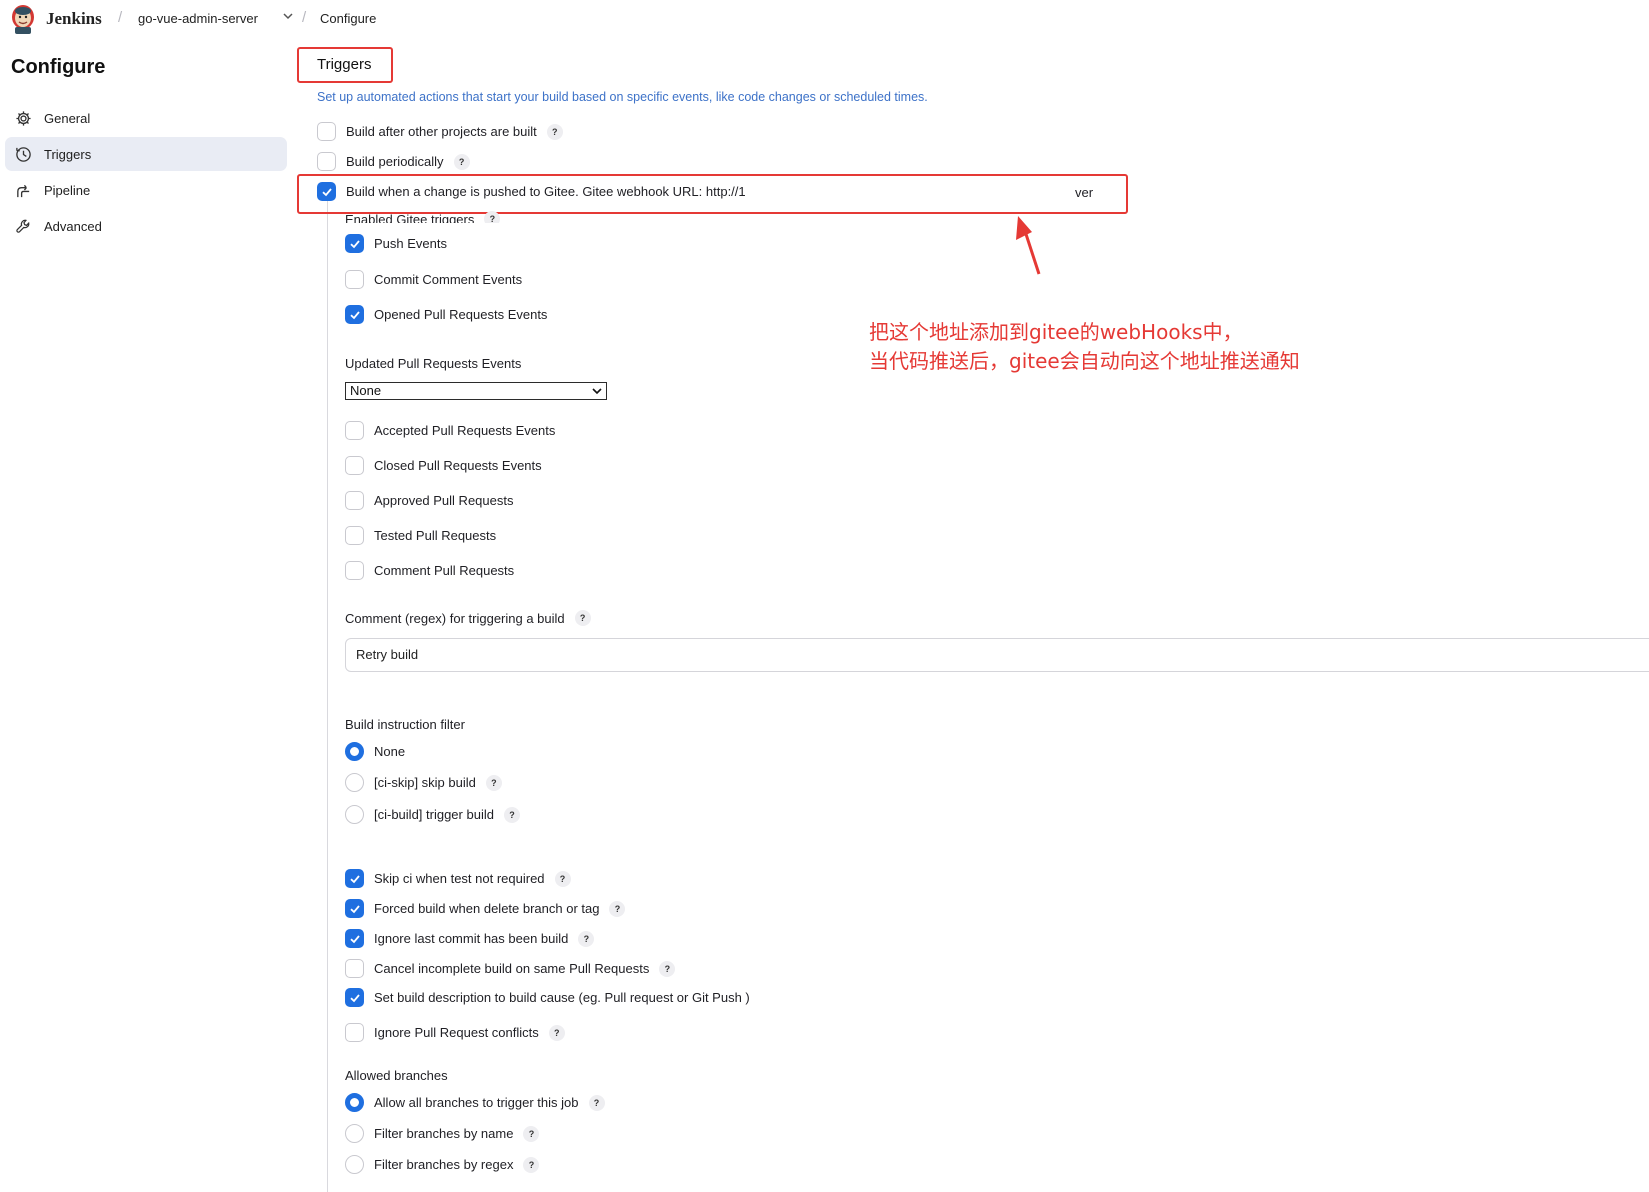  What do you see at coordinates (458, 465) in the screenshot?
I see `option-label: Closed Pull Requests Events` at bounding box center [458, 465].